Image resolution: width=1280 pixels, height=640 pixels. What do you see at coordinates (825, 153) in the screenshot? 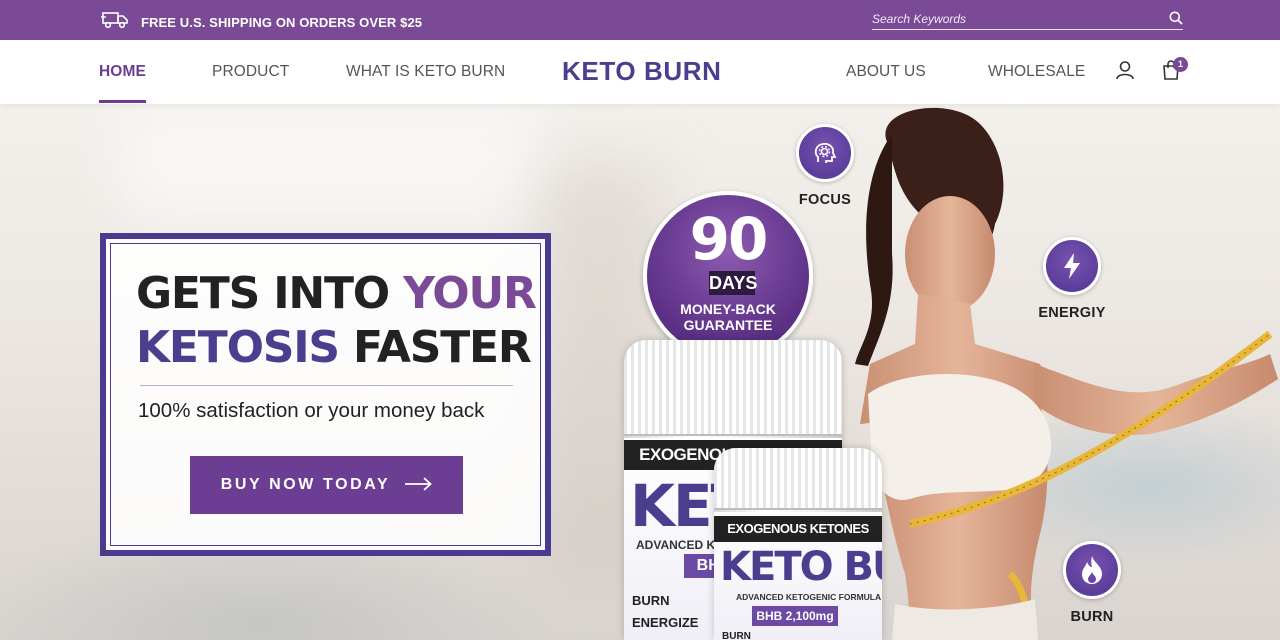
I see `brain-gear-icon` at bounding box center [825, 153].